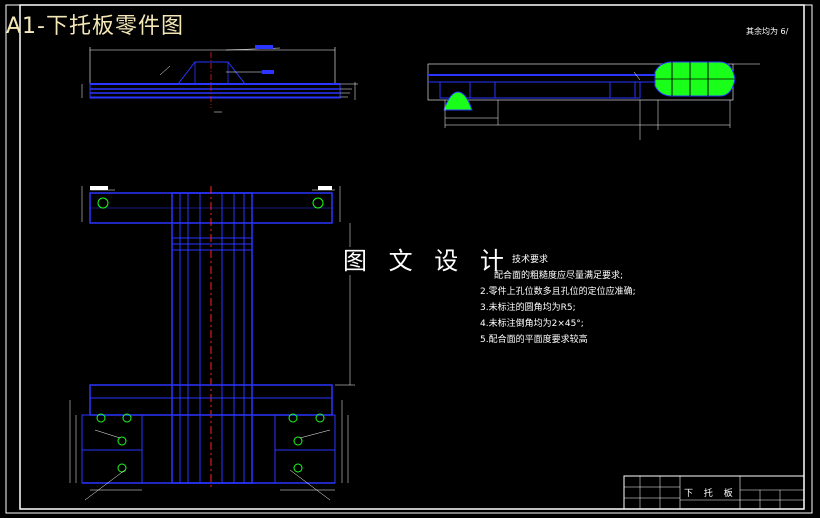  What do you see at coordinates (532, 324) in the screenshot?
I see `requirement-item: 4.未标注倒角均为2×45°;` at bounding box center [532, 324].